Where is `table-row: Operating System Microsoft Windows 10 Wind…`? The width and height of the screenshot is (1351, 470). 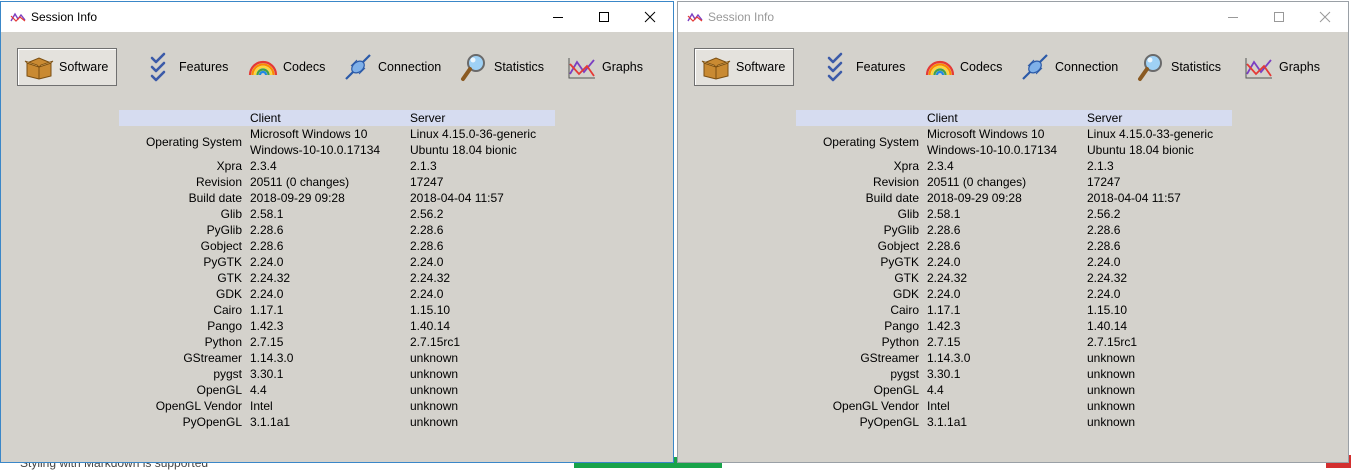
table-row: Operating System Microsoft Windows 10 Wind… is located at coordinates (337, 142).